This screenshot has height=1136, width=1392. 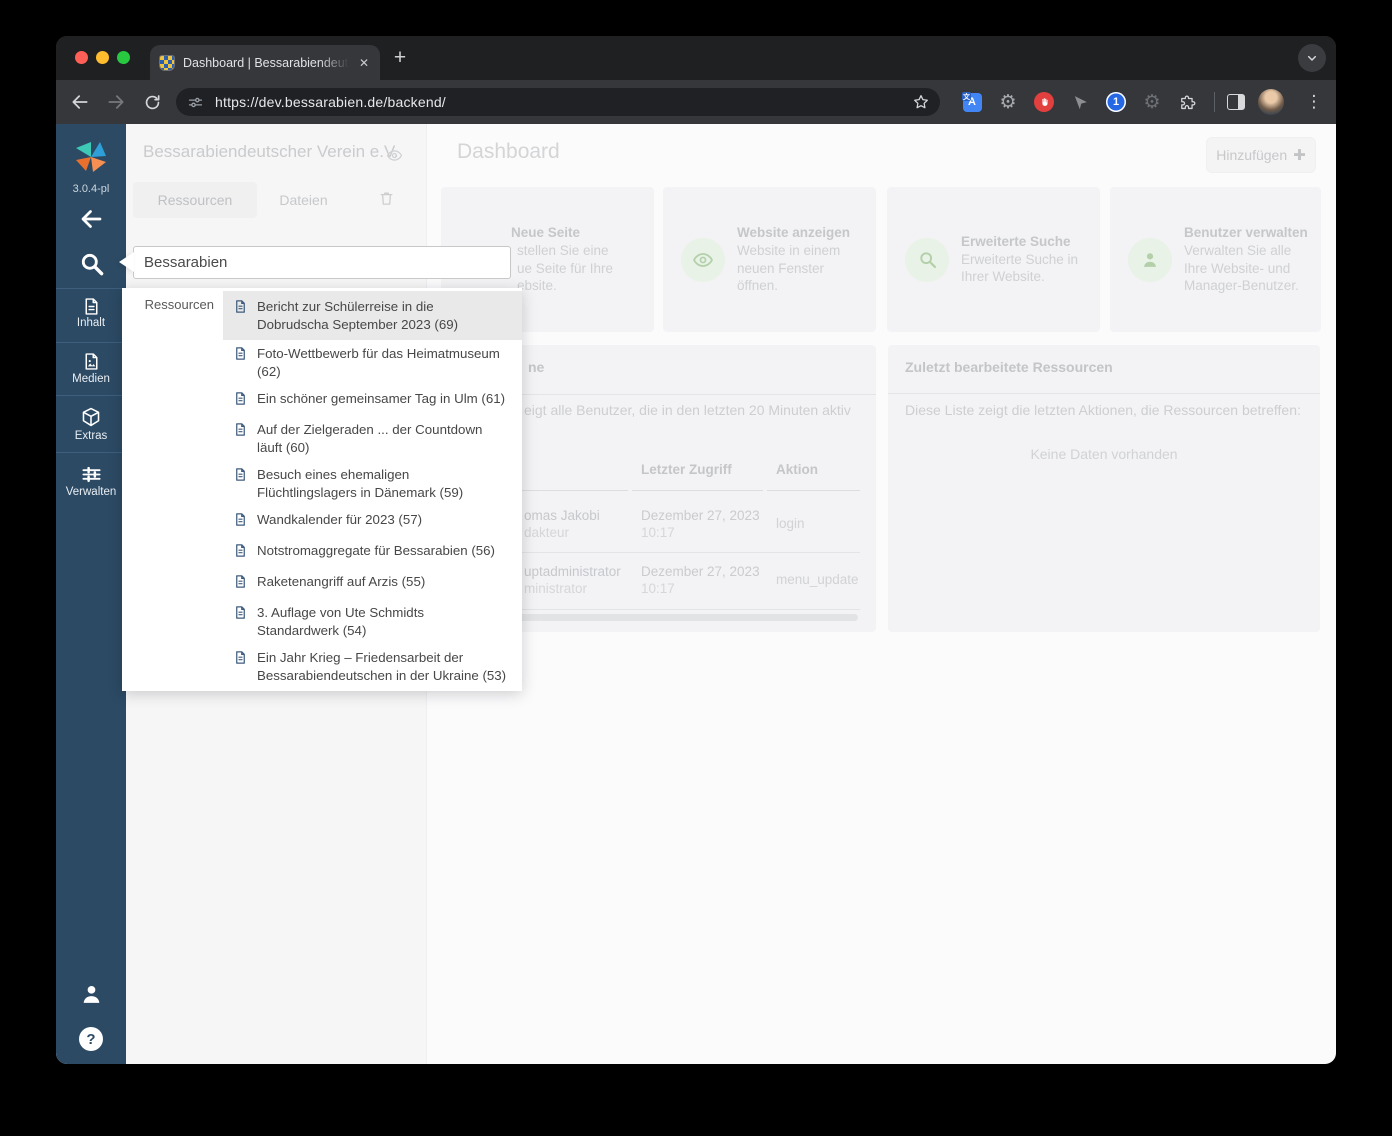 I want to click on sidebar-item-extras, so click(x=91, y=417).